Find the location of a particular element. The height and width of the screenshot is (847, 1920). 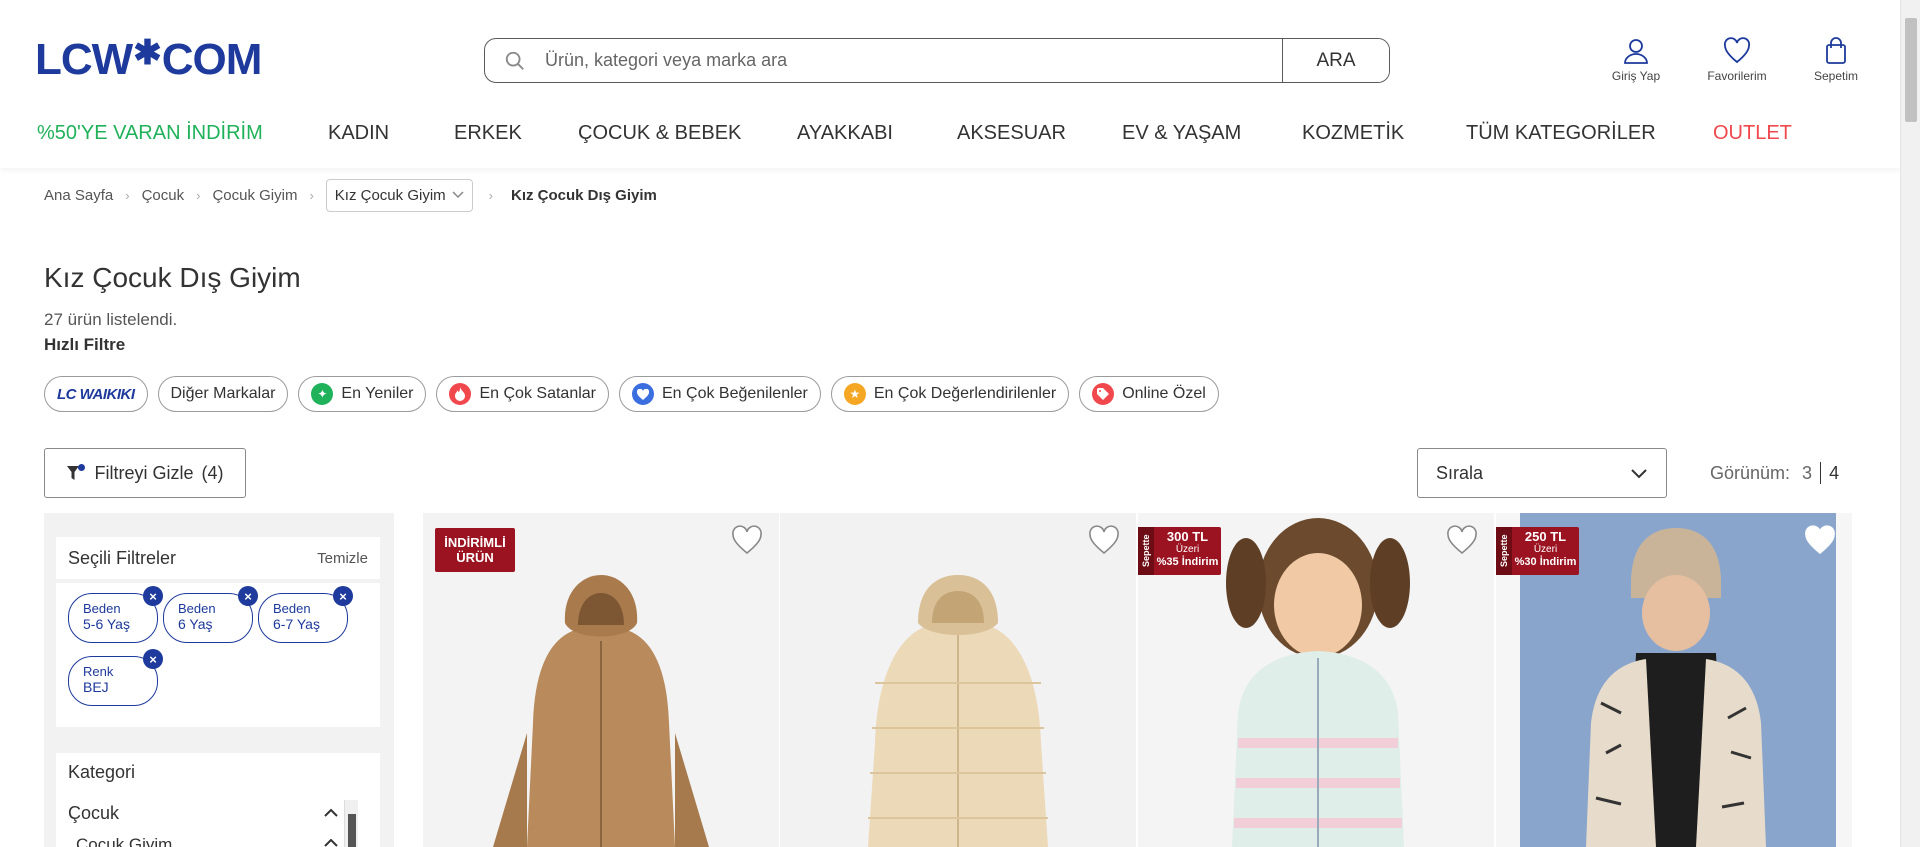

basket-badge-amount: 300 TL is located at coordinates (1187, 536).